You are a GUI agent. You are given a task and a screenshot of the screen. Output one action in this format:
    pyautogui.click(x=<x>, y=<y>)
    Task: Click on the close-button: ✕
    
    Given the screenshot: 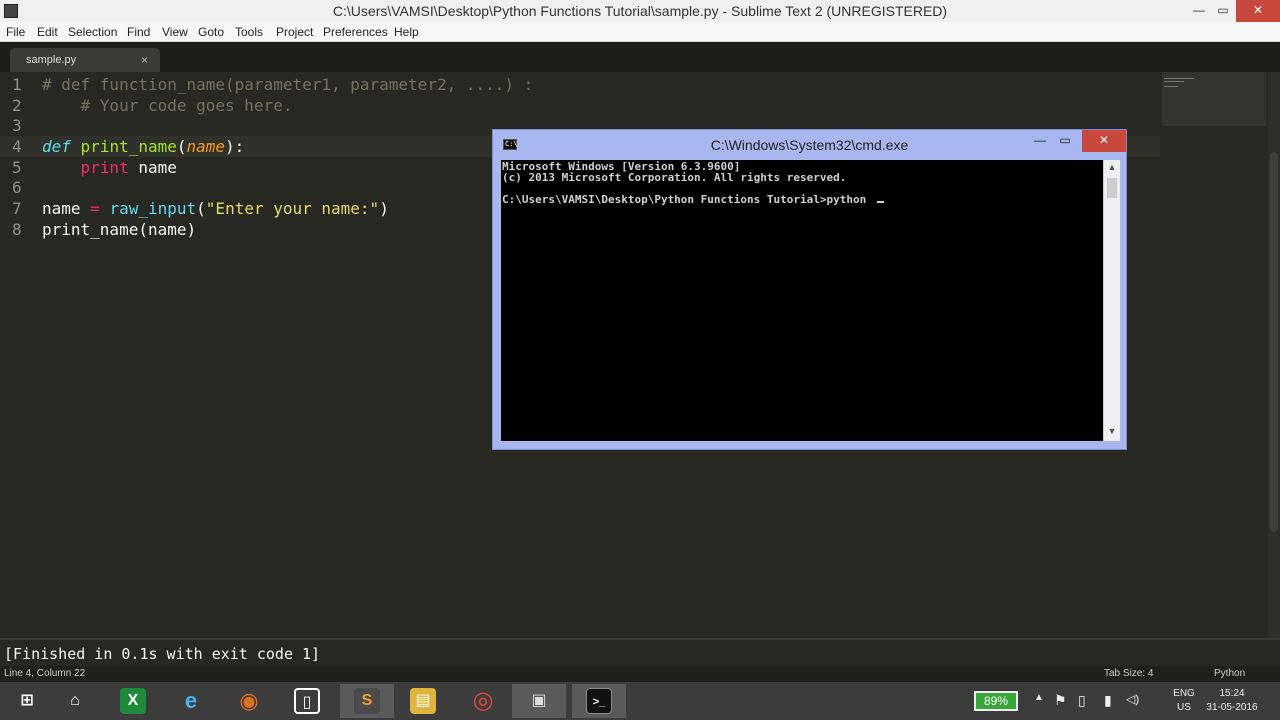 What is the action you would take?
    pyautogui.click(x=1258, y=11)
    